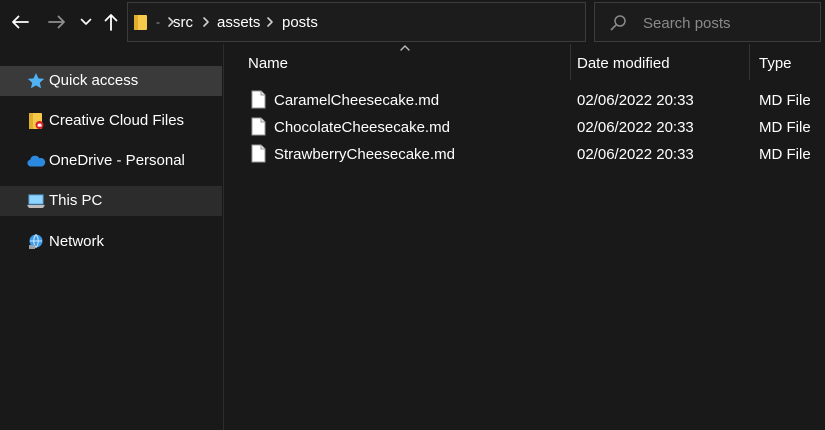 The image size is (825, 430). I want to click on back-button, so click(20, 22).